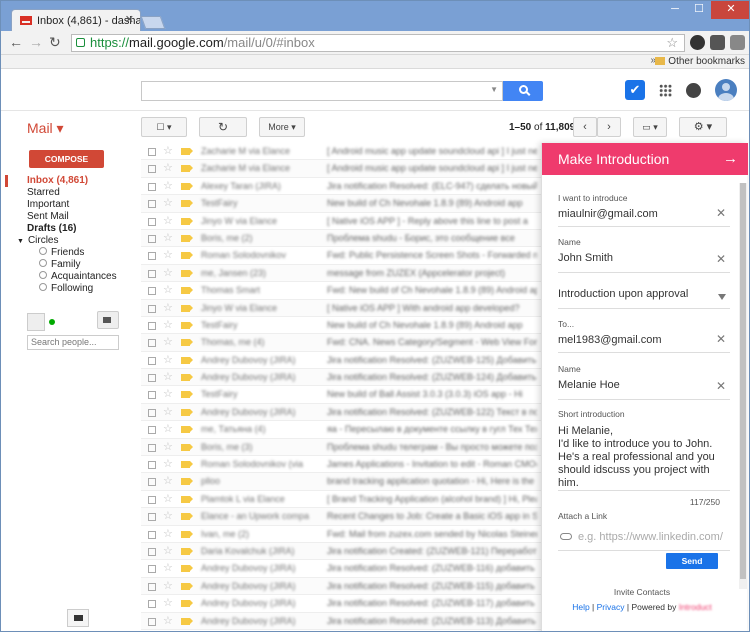 The width and height of the screenshot is (750, 632). What do you see at coordinates (672, 43) in the screenshot?
I see `bookmark-star-icon: ☆` at bounding box center [672, 43].